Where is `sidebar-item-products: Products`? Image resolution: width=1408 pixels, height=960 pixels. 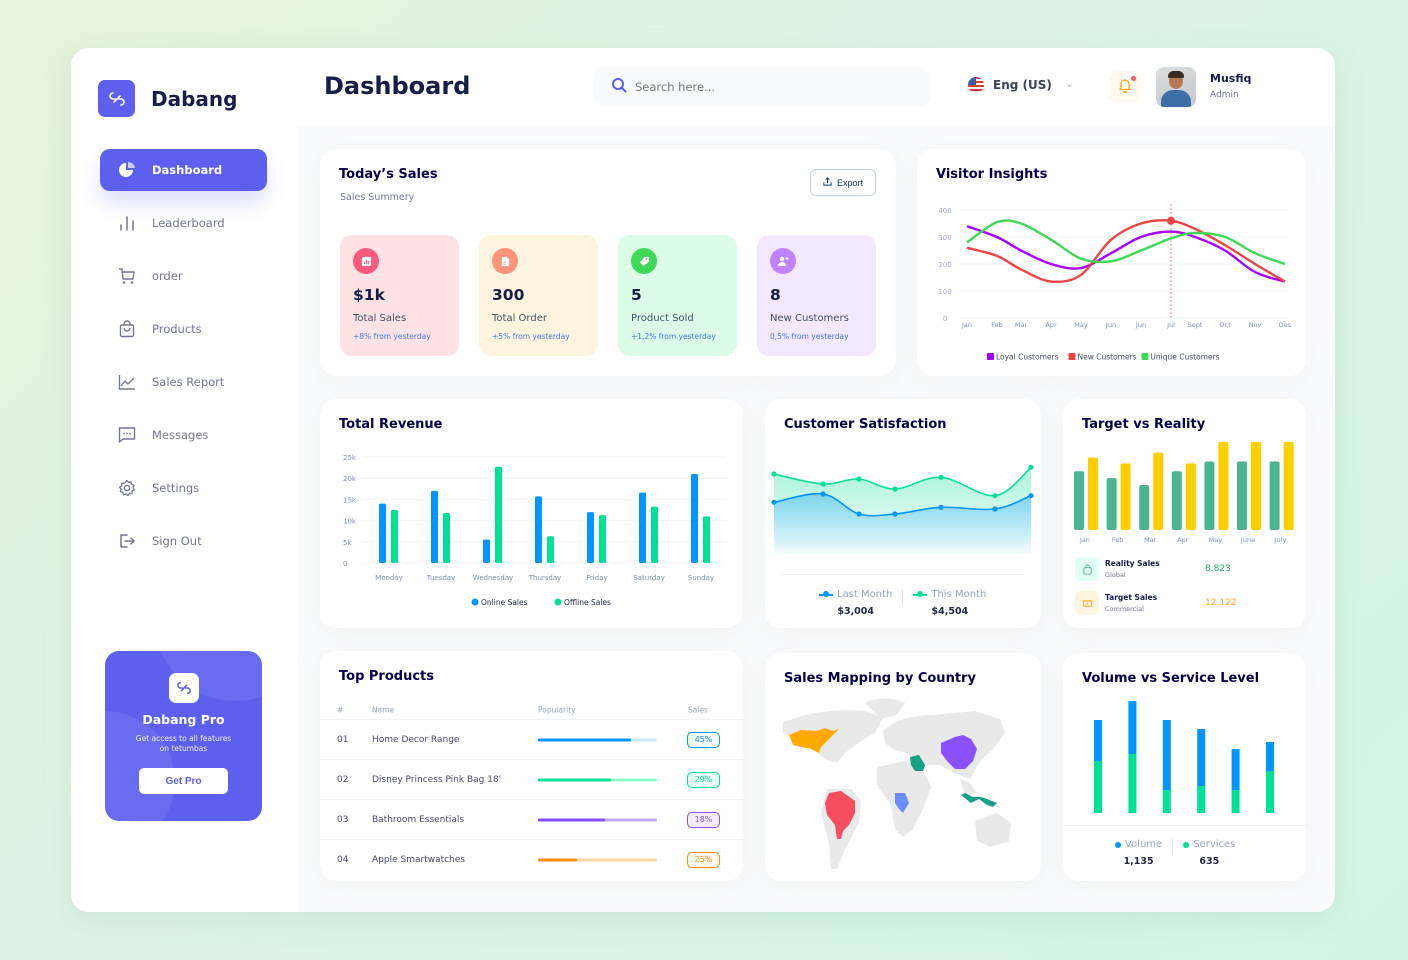 sidebar-item-products: Products is located at coordinates (183, 329).